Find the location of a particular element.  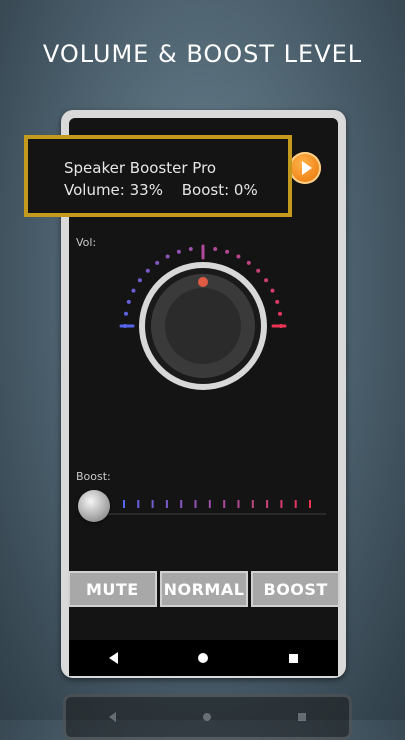

boost-slider is located at coordinates (203, 507).